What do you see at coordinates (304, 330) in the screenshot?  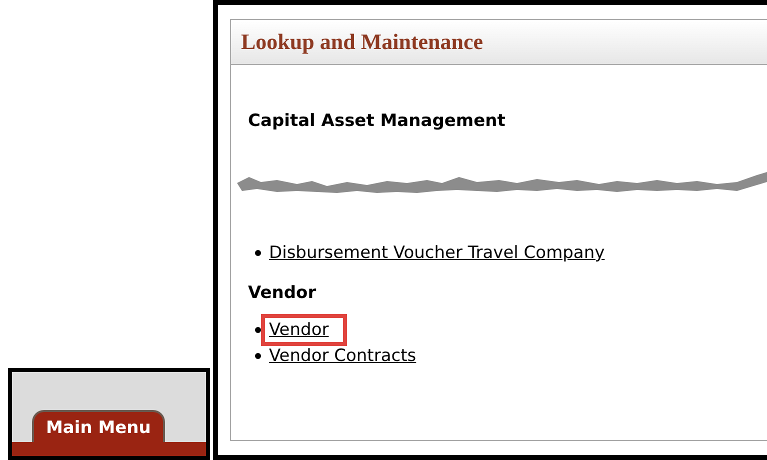 I see `menu-link: Vendor` at bounding box center [304, 330].